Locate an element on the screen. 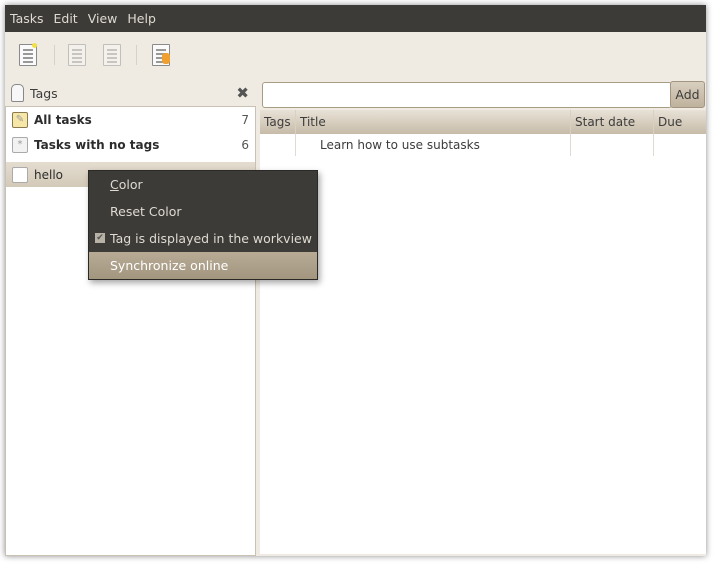 Image resolution: width=714 pixels, height=564 pixels. column-title: Title is located at coordinates (433, 122).